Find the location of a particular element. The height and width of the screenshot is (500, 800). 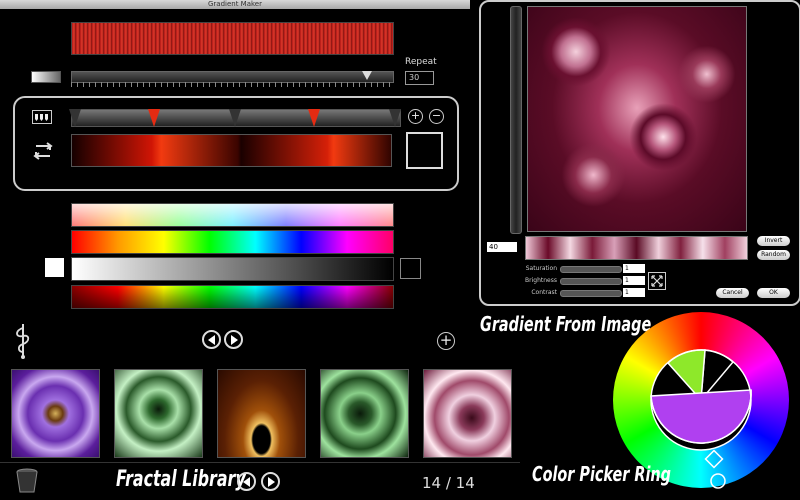

footer-divider is located at coordinates (260, 462).